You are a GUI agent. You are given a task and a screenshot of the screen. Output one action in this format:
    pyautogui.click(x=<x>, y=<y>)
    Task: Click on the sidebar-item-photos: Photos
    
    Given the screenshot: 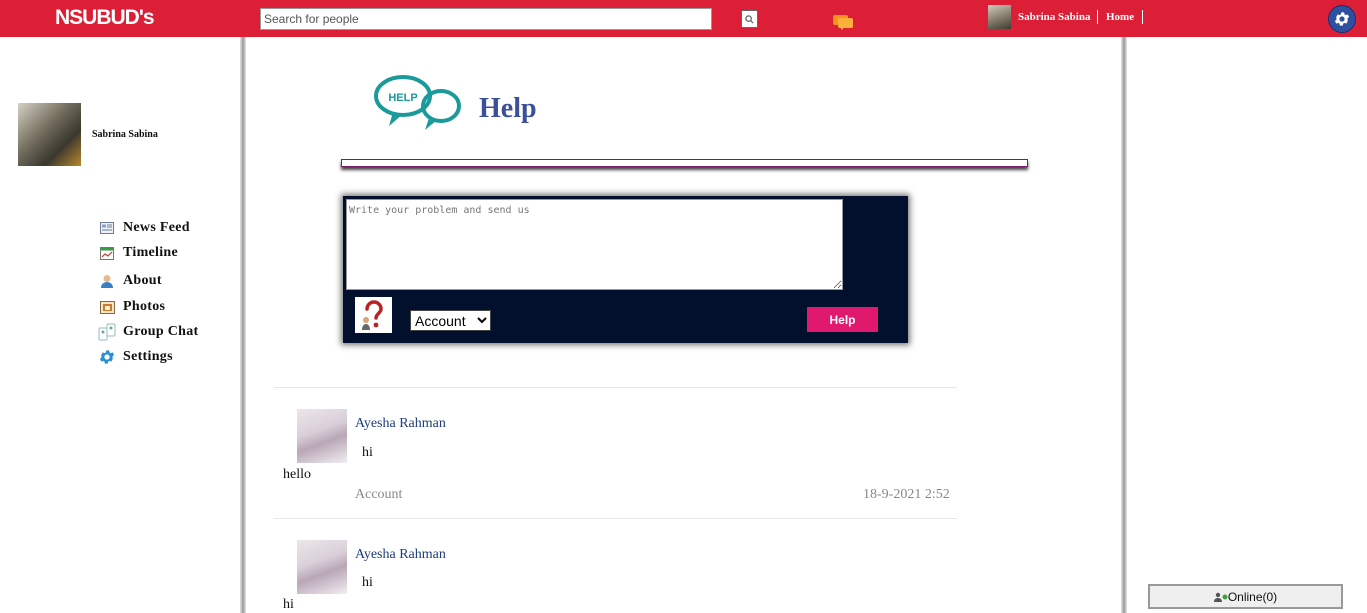 What is the action you would take?
    pyautogui.click(x=131, y=307)
    